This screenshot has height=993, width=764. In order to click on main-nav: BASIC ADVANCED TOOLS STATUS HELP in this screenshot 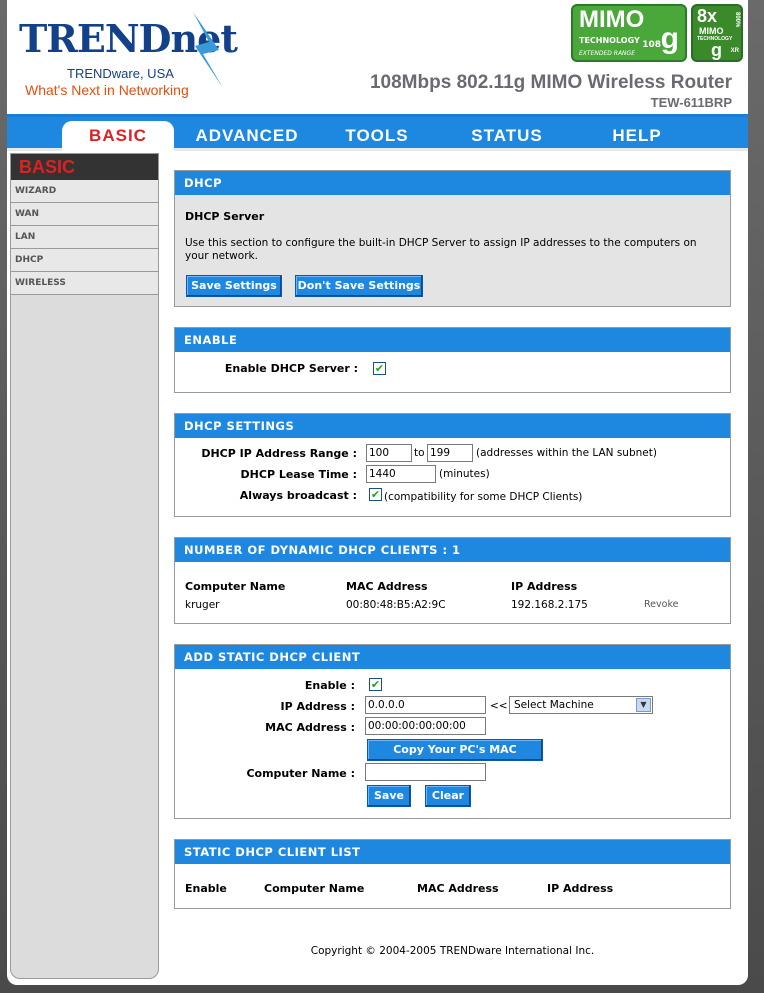, I will do `click(377, 134)`.